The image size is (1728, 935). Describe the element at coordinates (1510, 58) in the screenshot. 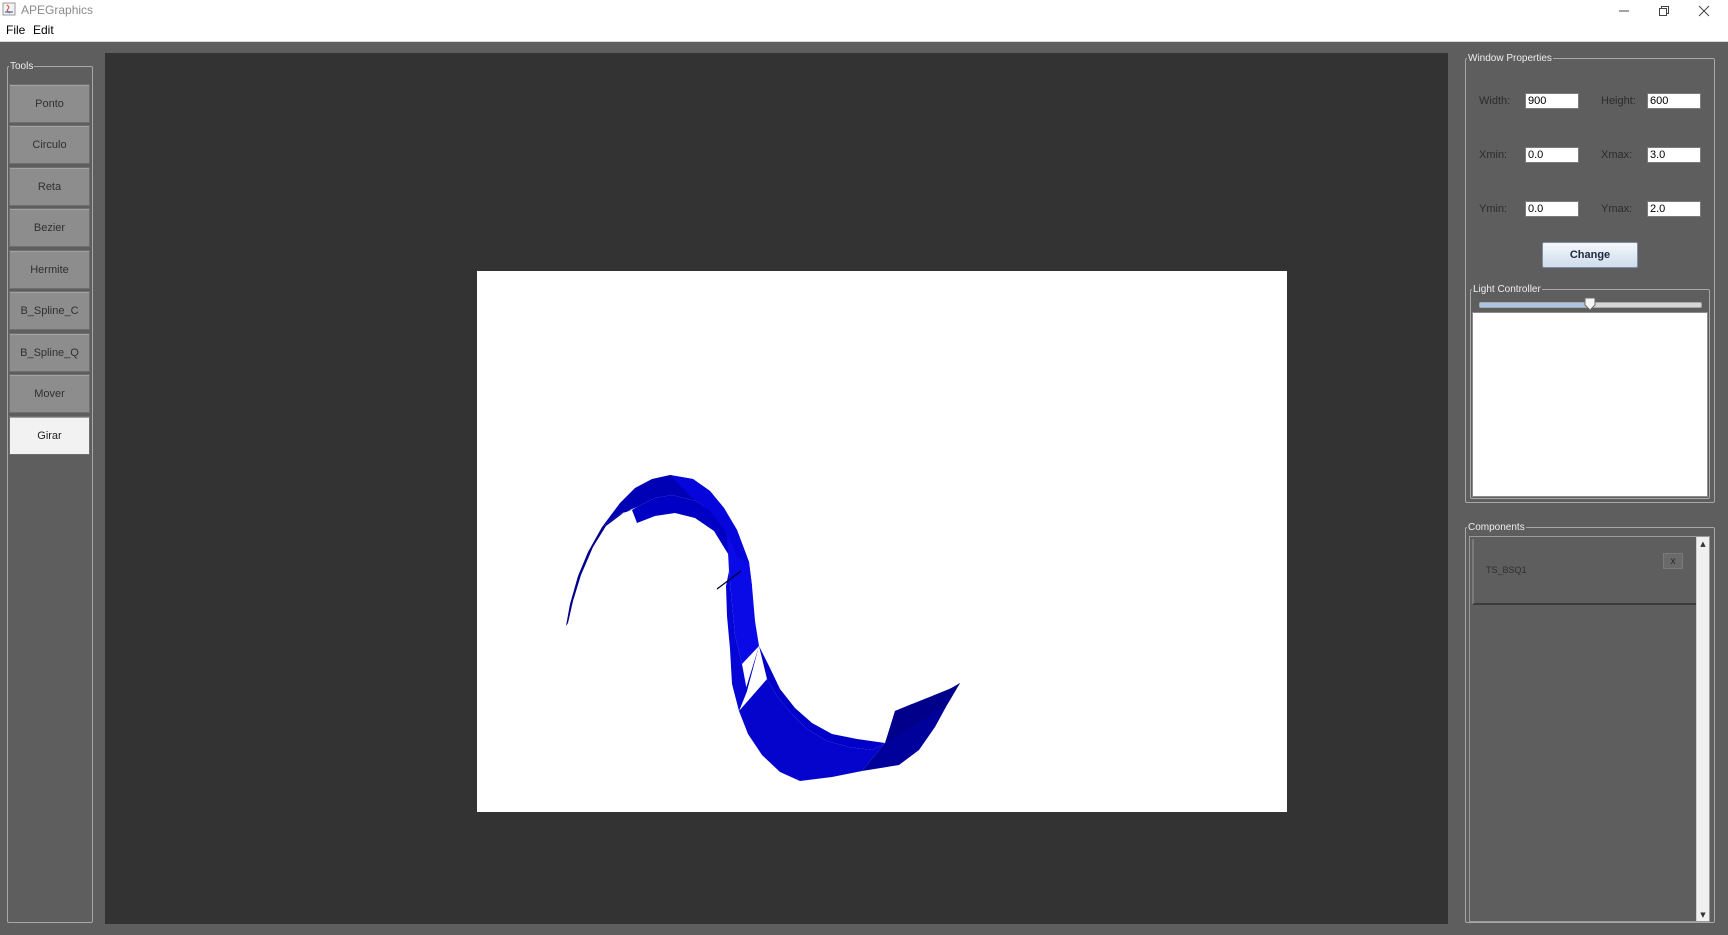

I see `window-properties-legend: Window Properties` at that location.